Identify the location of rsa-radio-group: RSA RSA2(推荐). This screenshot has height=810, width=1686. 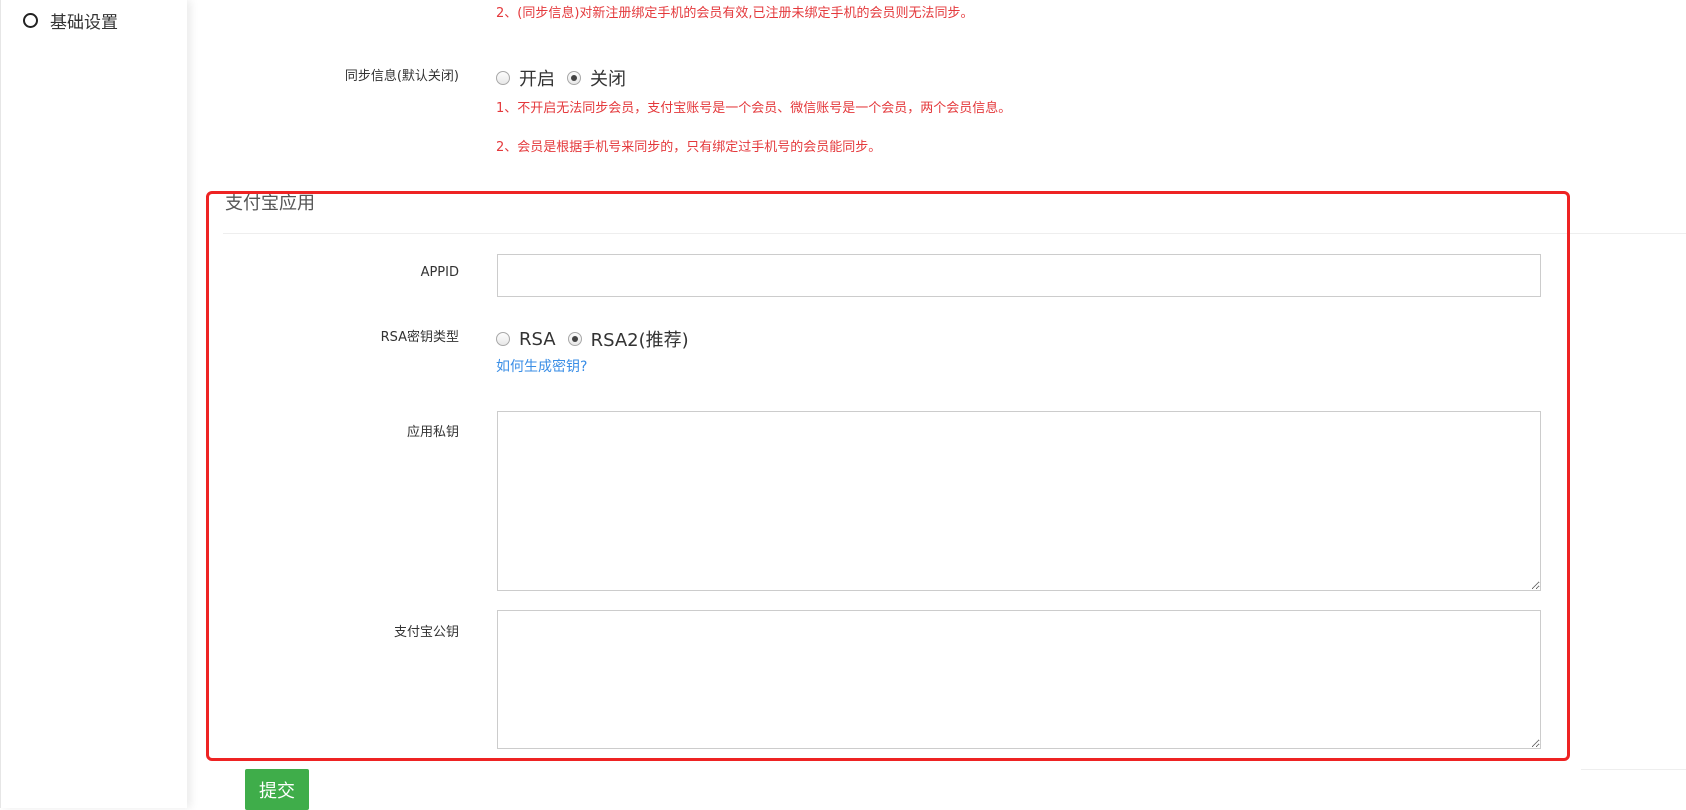
(598, 339).